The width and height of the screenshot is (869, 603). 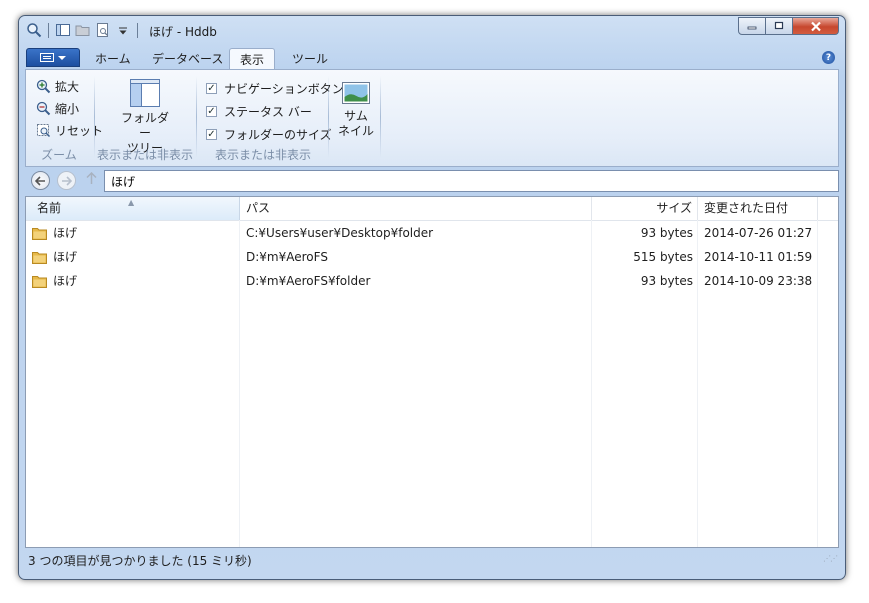 What do you see at coordinates (830, 559) in the screenshot?
I see `resize-grip-icon: ⋰⋰` at bounding box center [830, 559].